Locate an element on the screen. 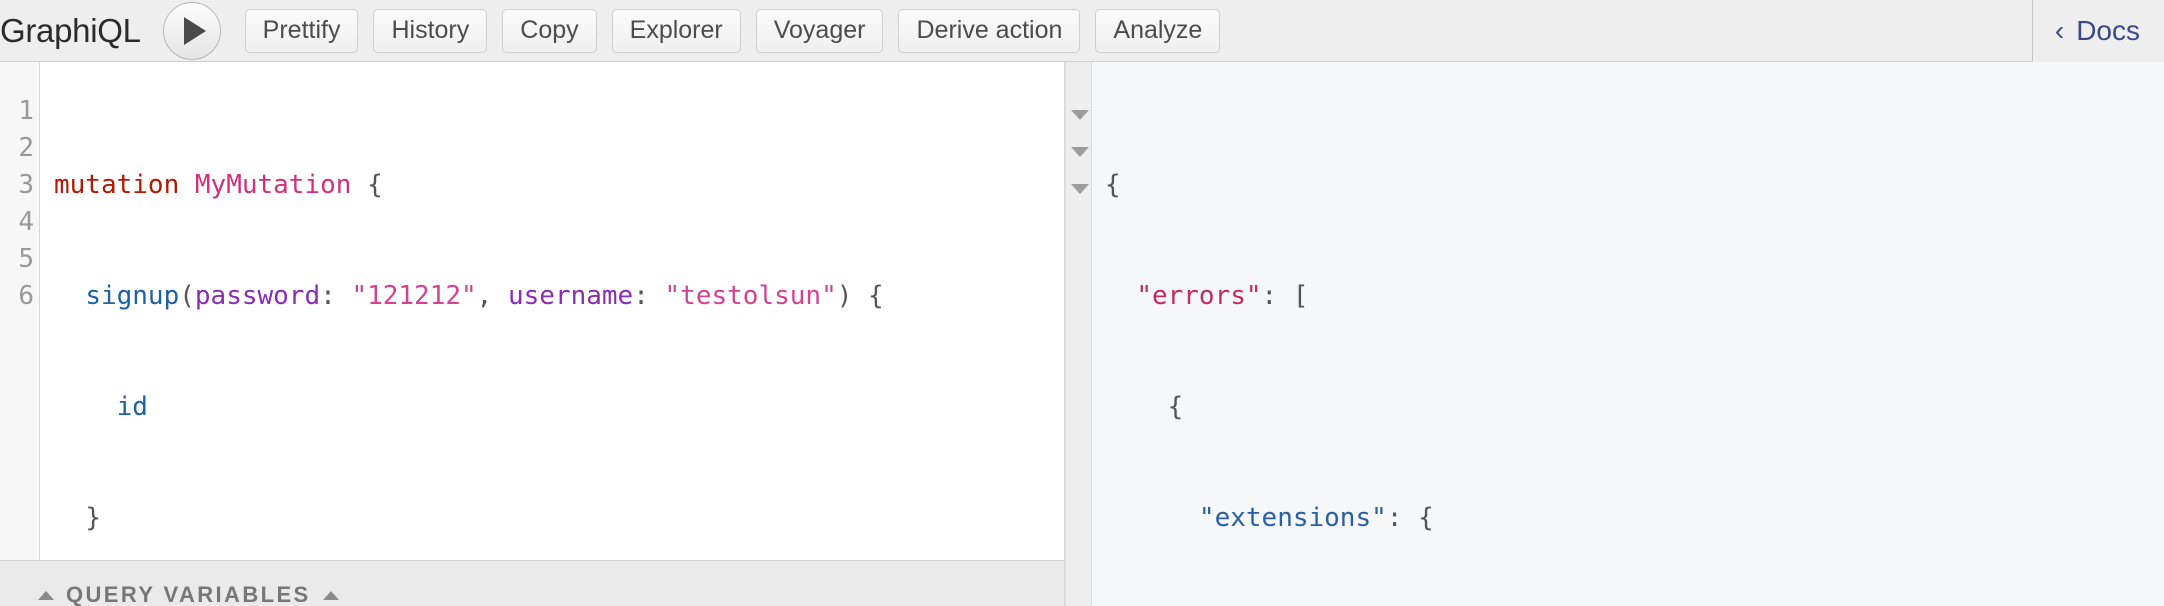 The image size is (2164, 606). query-variables-text: QUERY VARIABLES is located at coordinates (188, 593).